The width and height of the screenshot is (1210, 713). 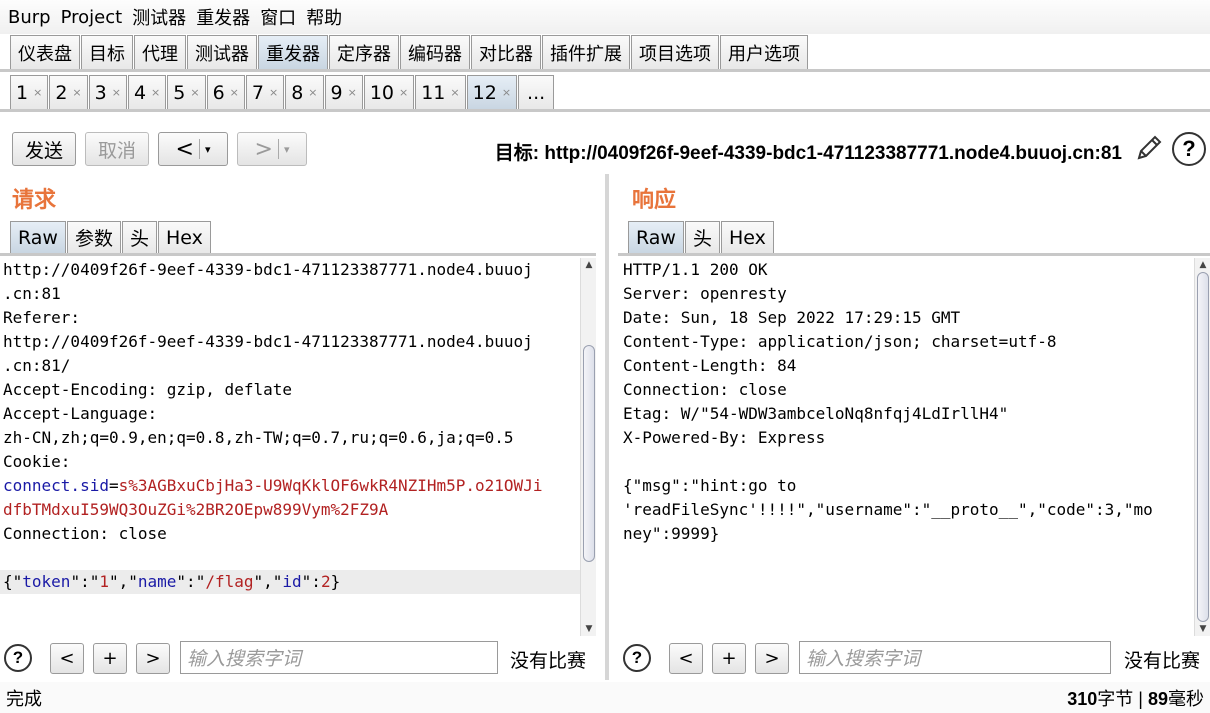 What do you see at coordinates (139, 237) in the screenshot?
I see `request-view-tab-头: 头` at bounding box center [139, 237].